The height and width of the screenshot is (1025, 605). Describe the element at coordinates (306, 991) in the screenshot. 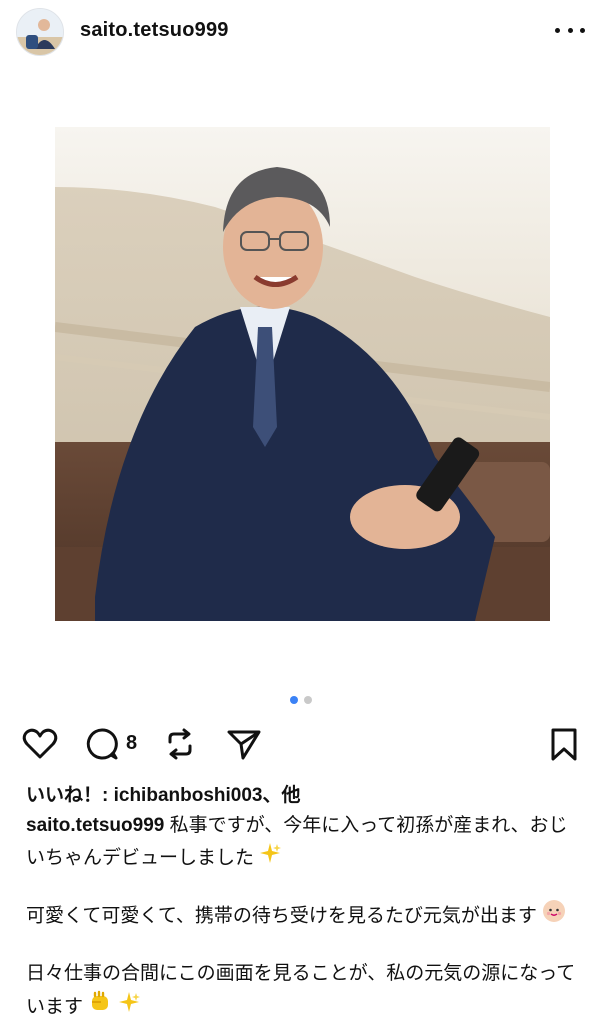

I see `caption-paragraph: 日々仕事の合間にこの画面を見ることが、私の元気の源になっています` at that location.